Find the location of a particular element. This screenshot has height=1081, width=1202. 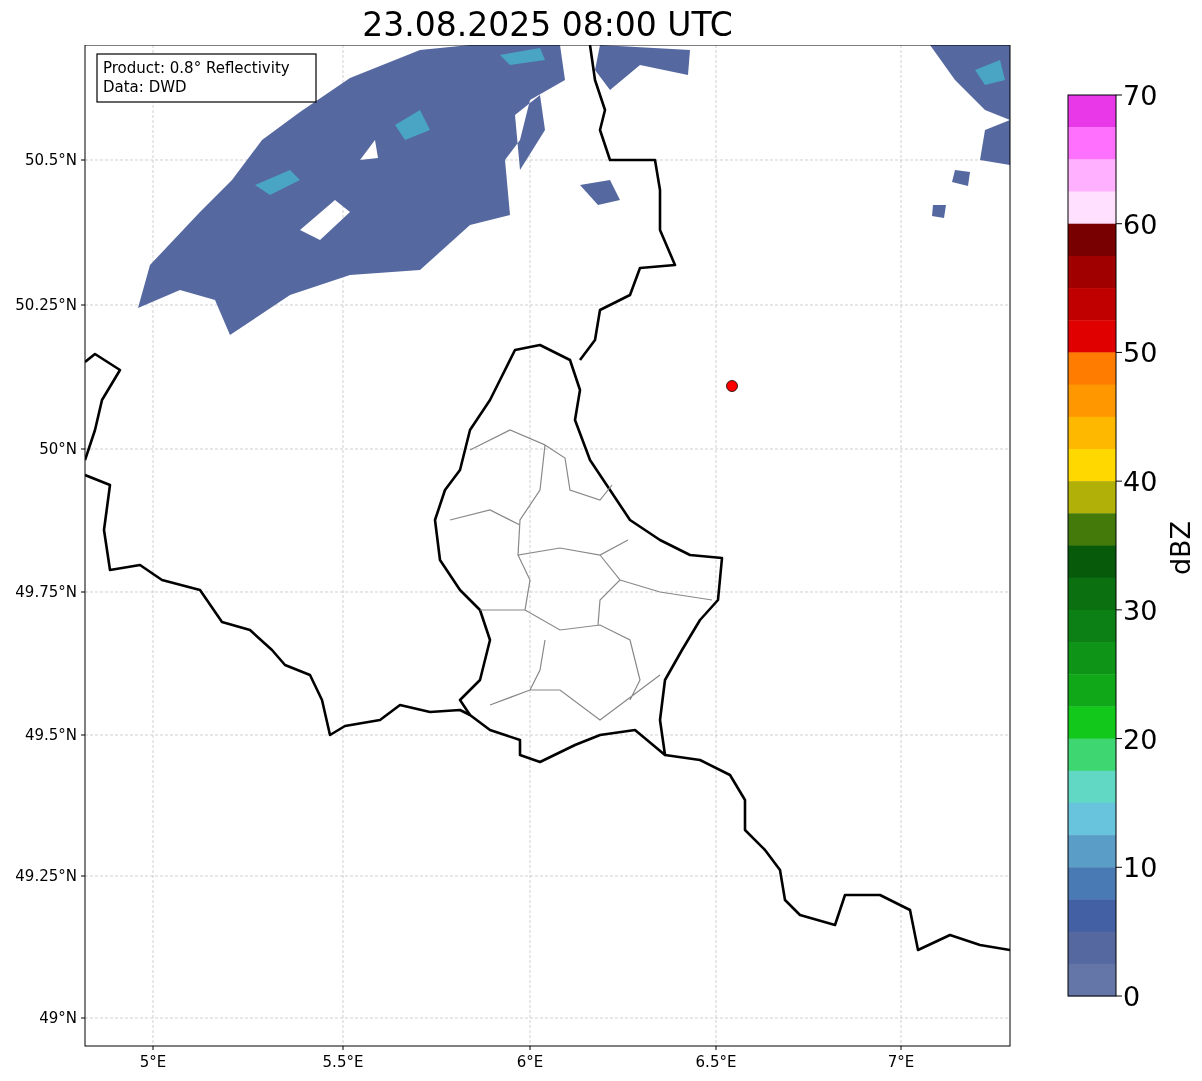

latitude-label: 50.25°N is located at coordinates (46, 305).